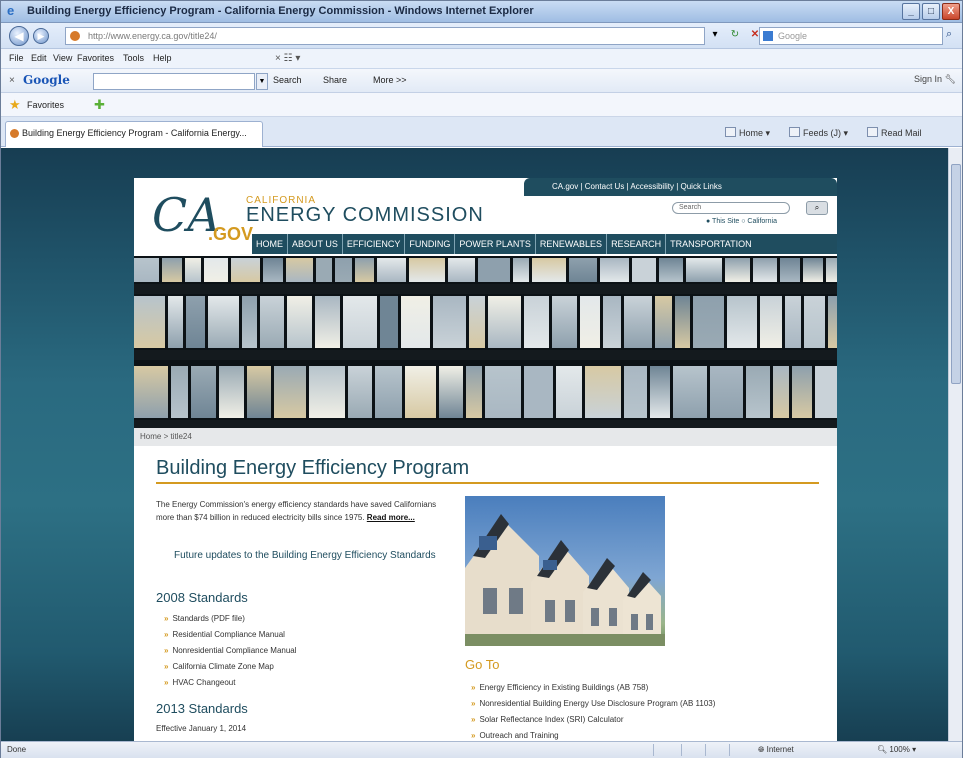  Describe the element at coordinates (731, 208) in the screenshot. I see `site-search-input: Search` at that location.